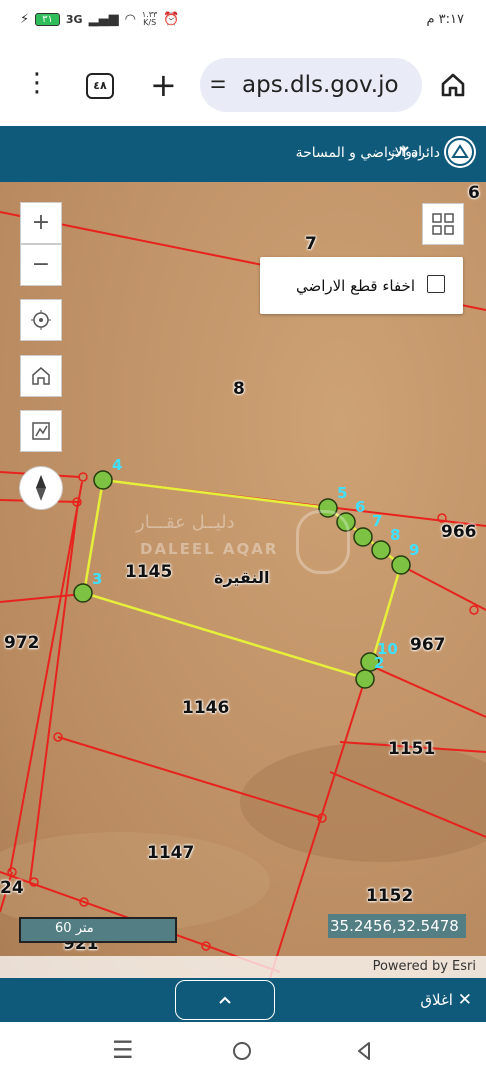 Image resolution: width=486 pixels, height=1080 pixels. I want to click on area-name-label: النقيرة, so click(242, 577).